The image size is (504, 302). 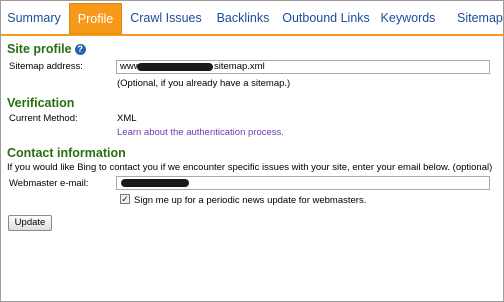 I want to click on verification-title: Verification, so click(x=41, y=103).